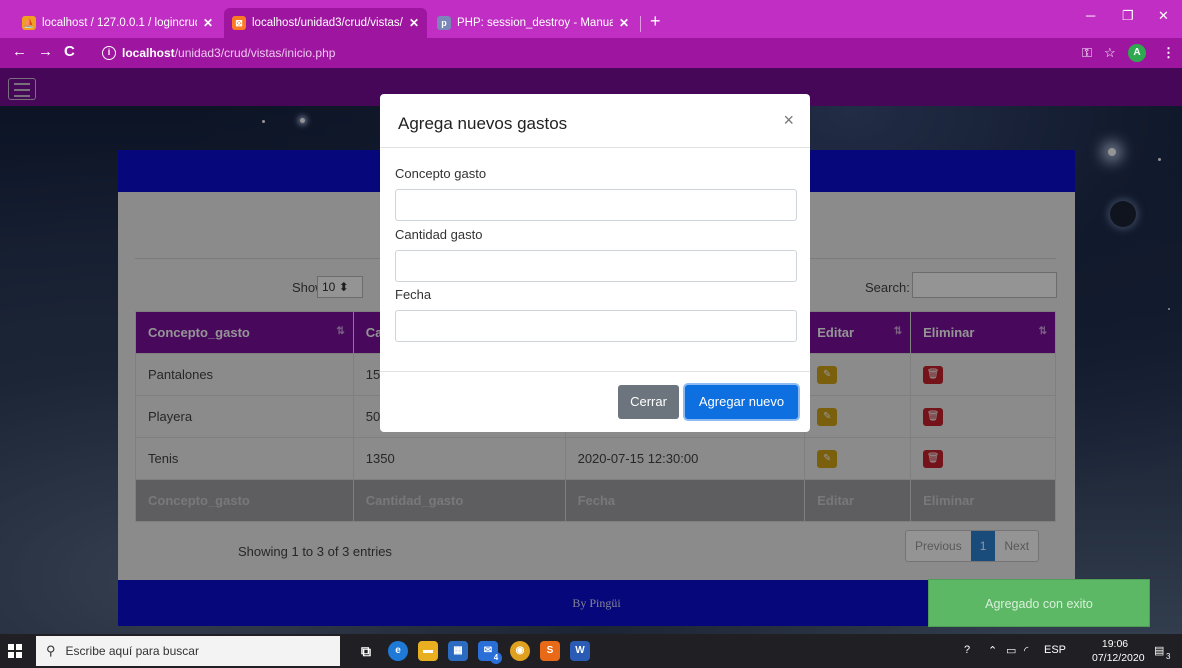 The height and width of the screenshot is (668, 1182). Describe the element at coordinates (596, 326) in the screenshot. I see `fecha-input` at that location.